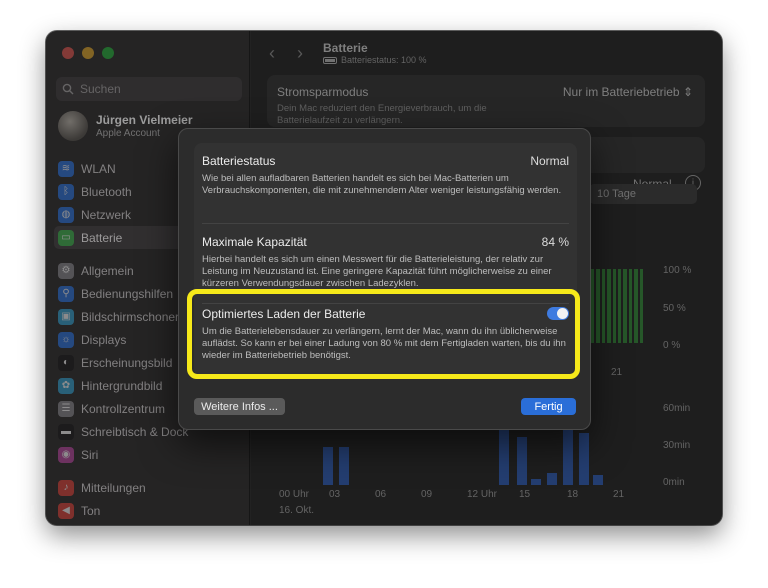 The width and height of the screenshot is (768, 588). Describe the element at coordinates (555, 242) in the screenshot. I see `max-capacity-value: 84 %` at that location.